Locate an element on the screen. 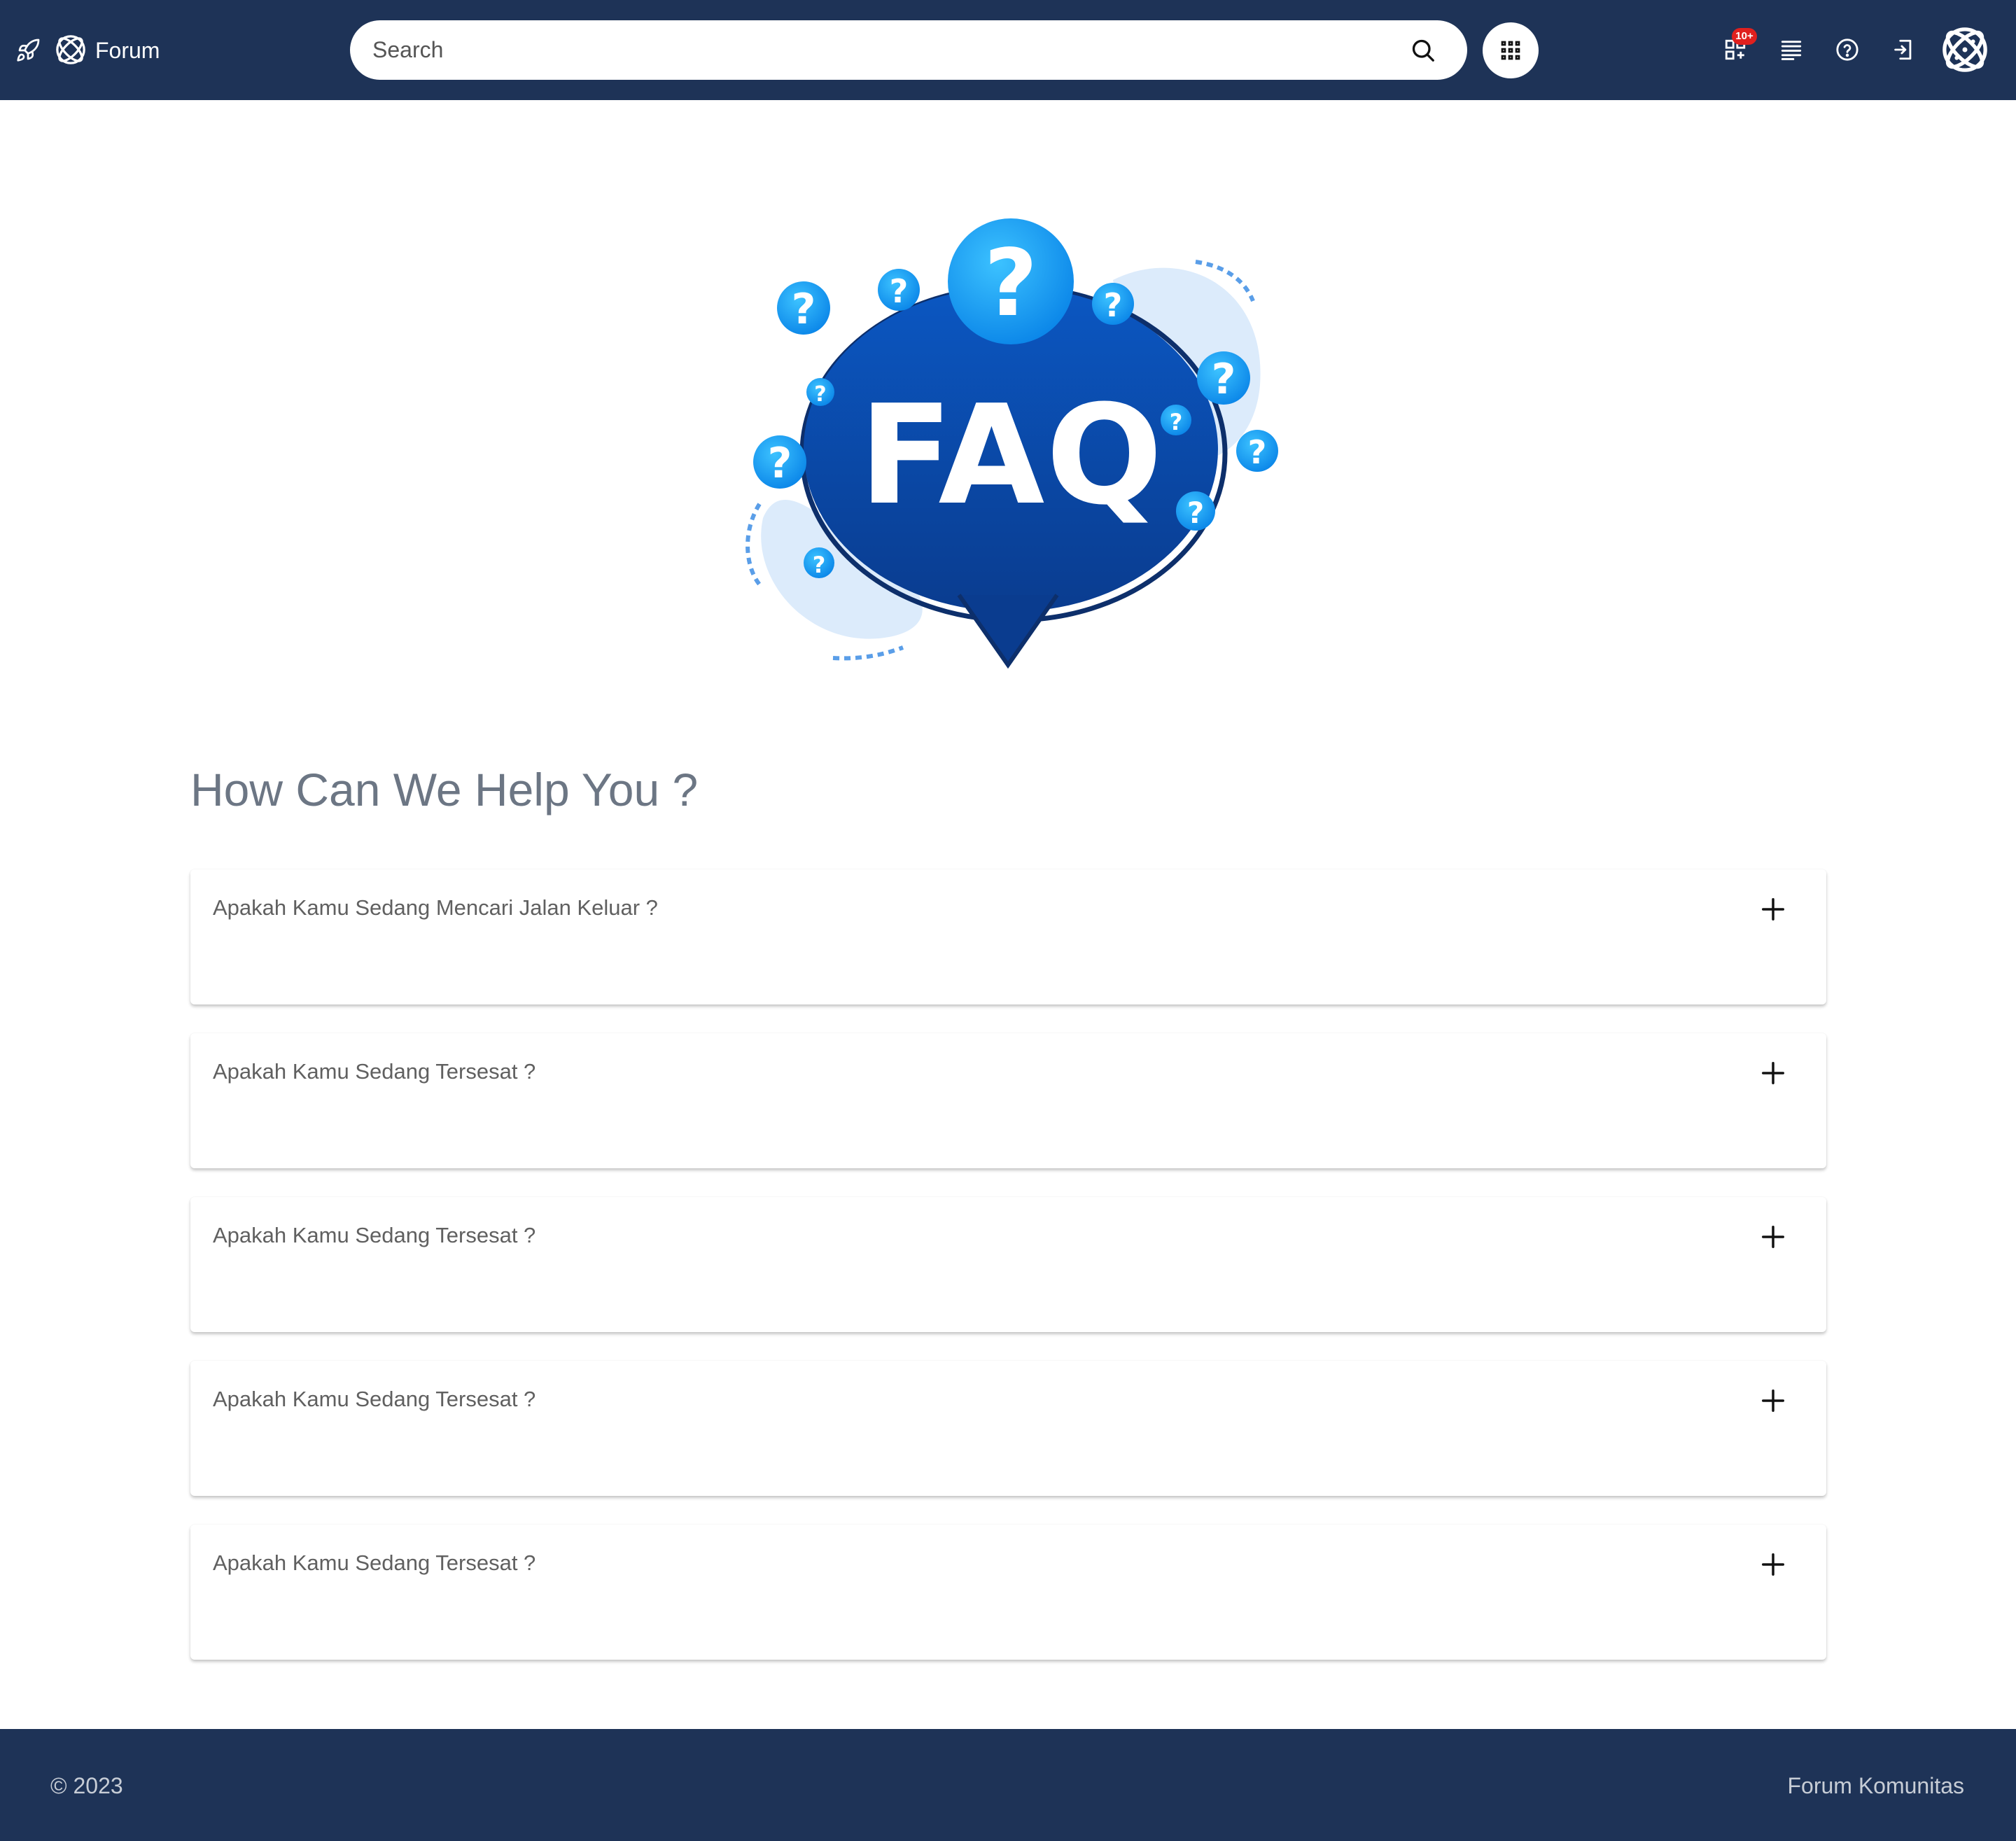 The image size is (2016, 1841). footer-brand: Forum Komunitas is located at coordinates (1875, 1785).